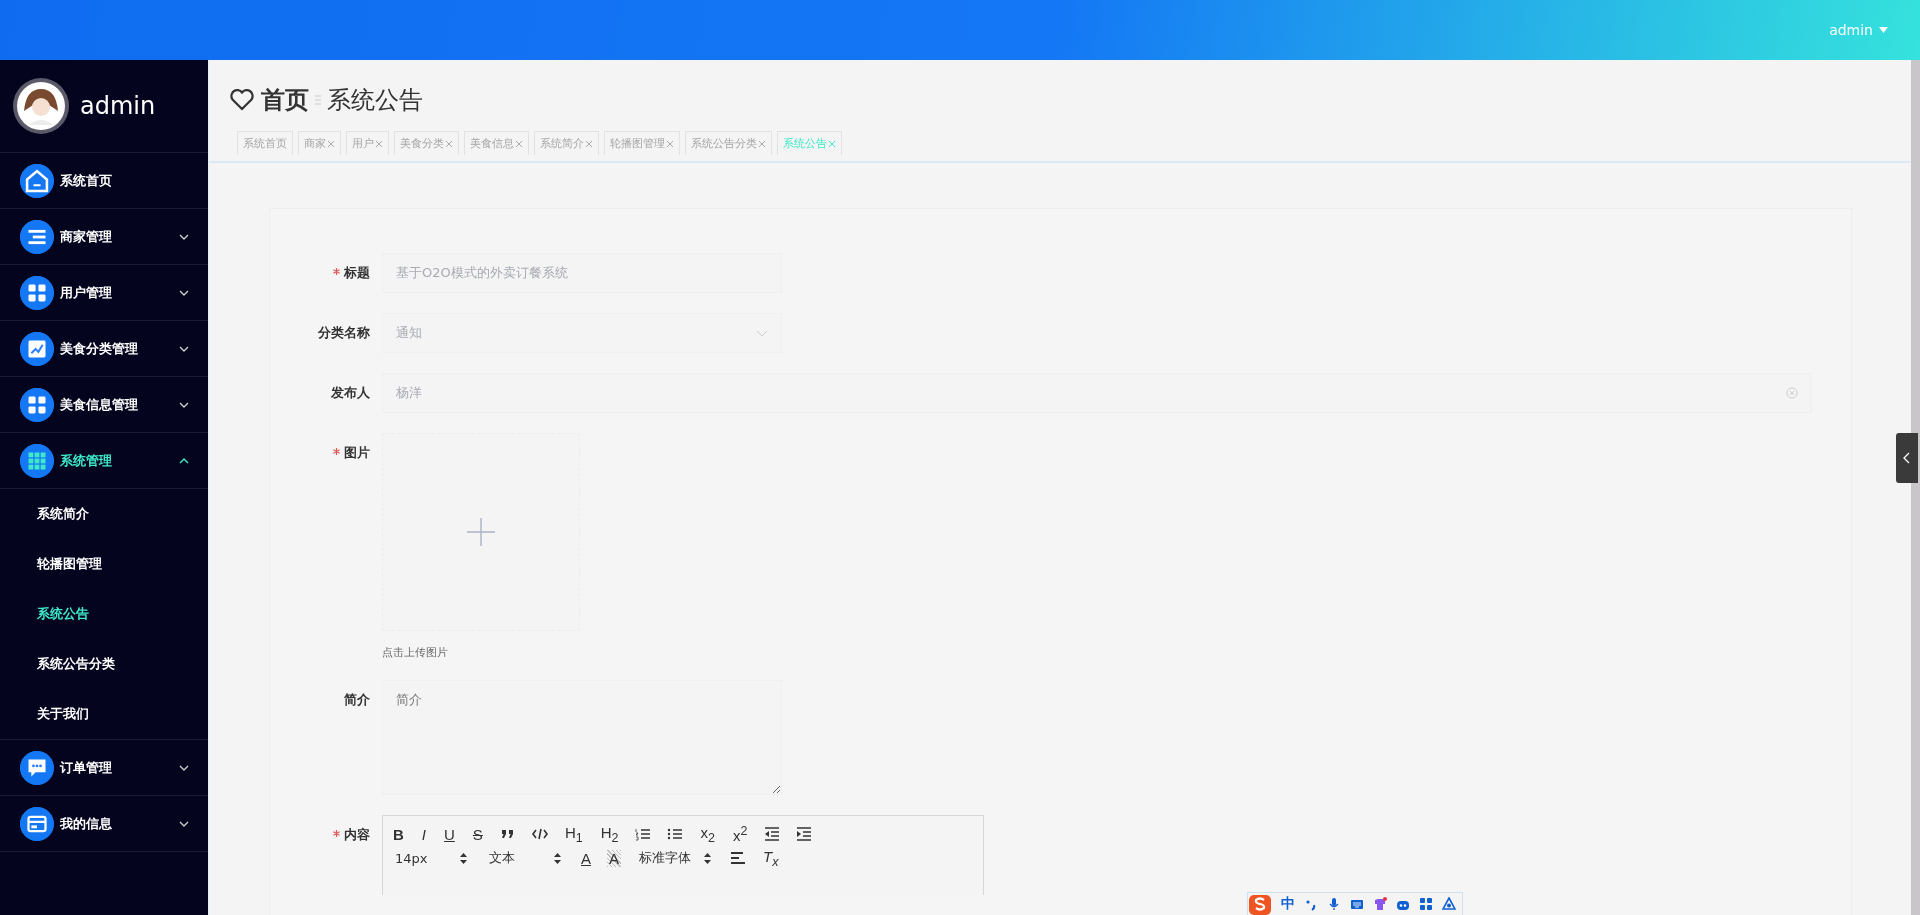 Image resolution: width=1920 pixels, height=915 pixels. I want to click on keyboard-icon, so click(1357, 904).